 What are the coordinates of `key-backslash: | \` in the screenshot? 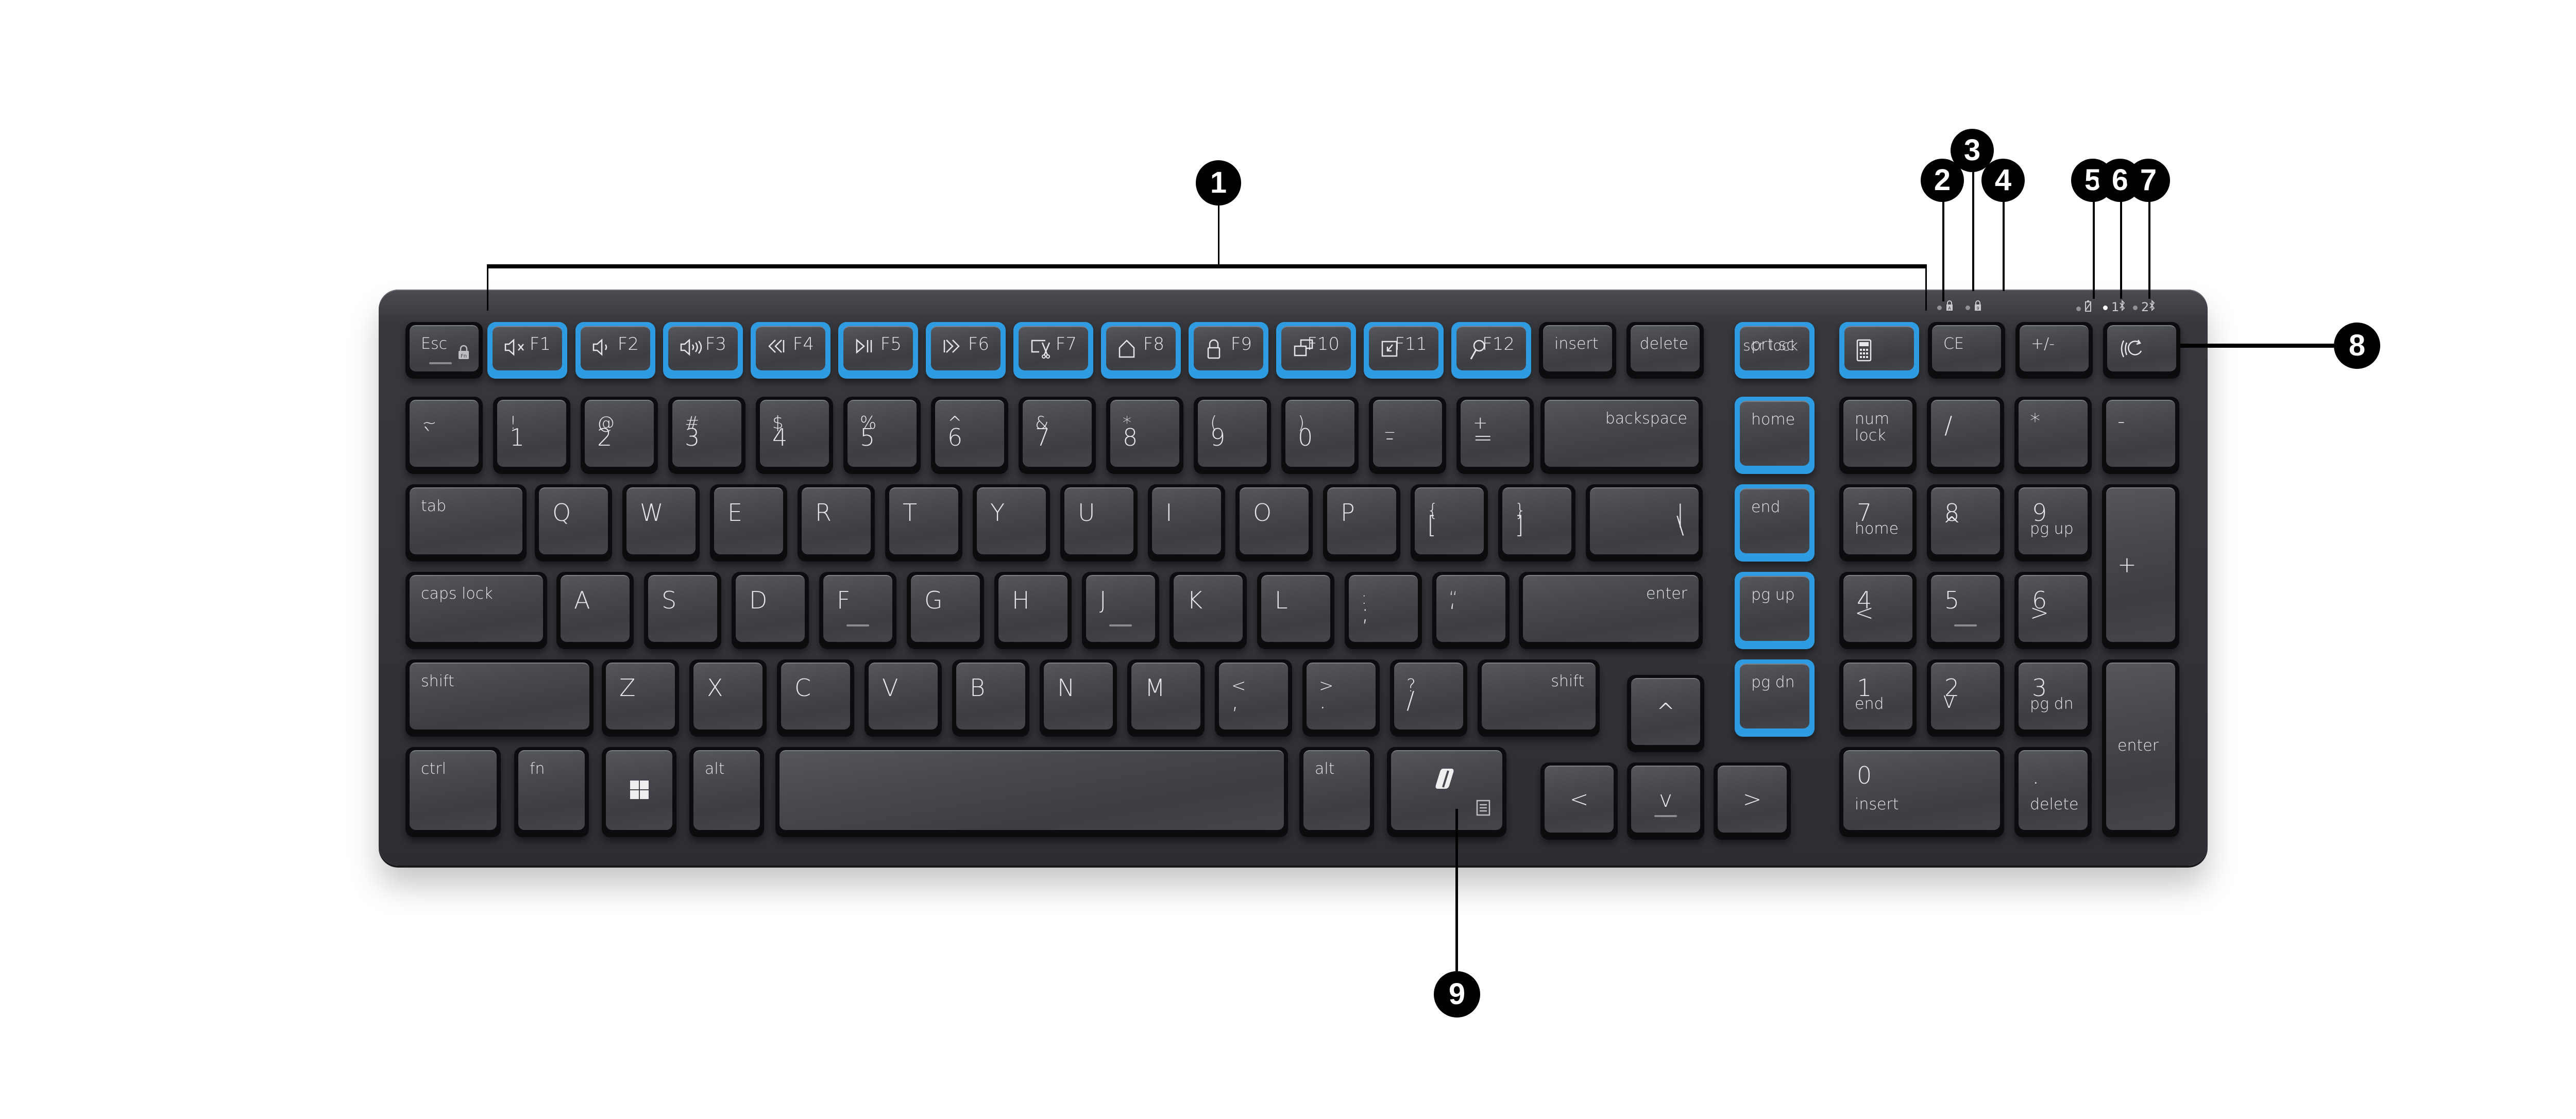 It's located at (1644, 523).